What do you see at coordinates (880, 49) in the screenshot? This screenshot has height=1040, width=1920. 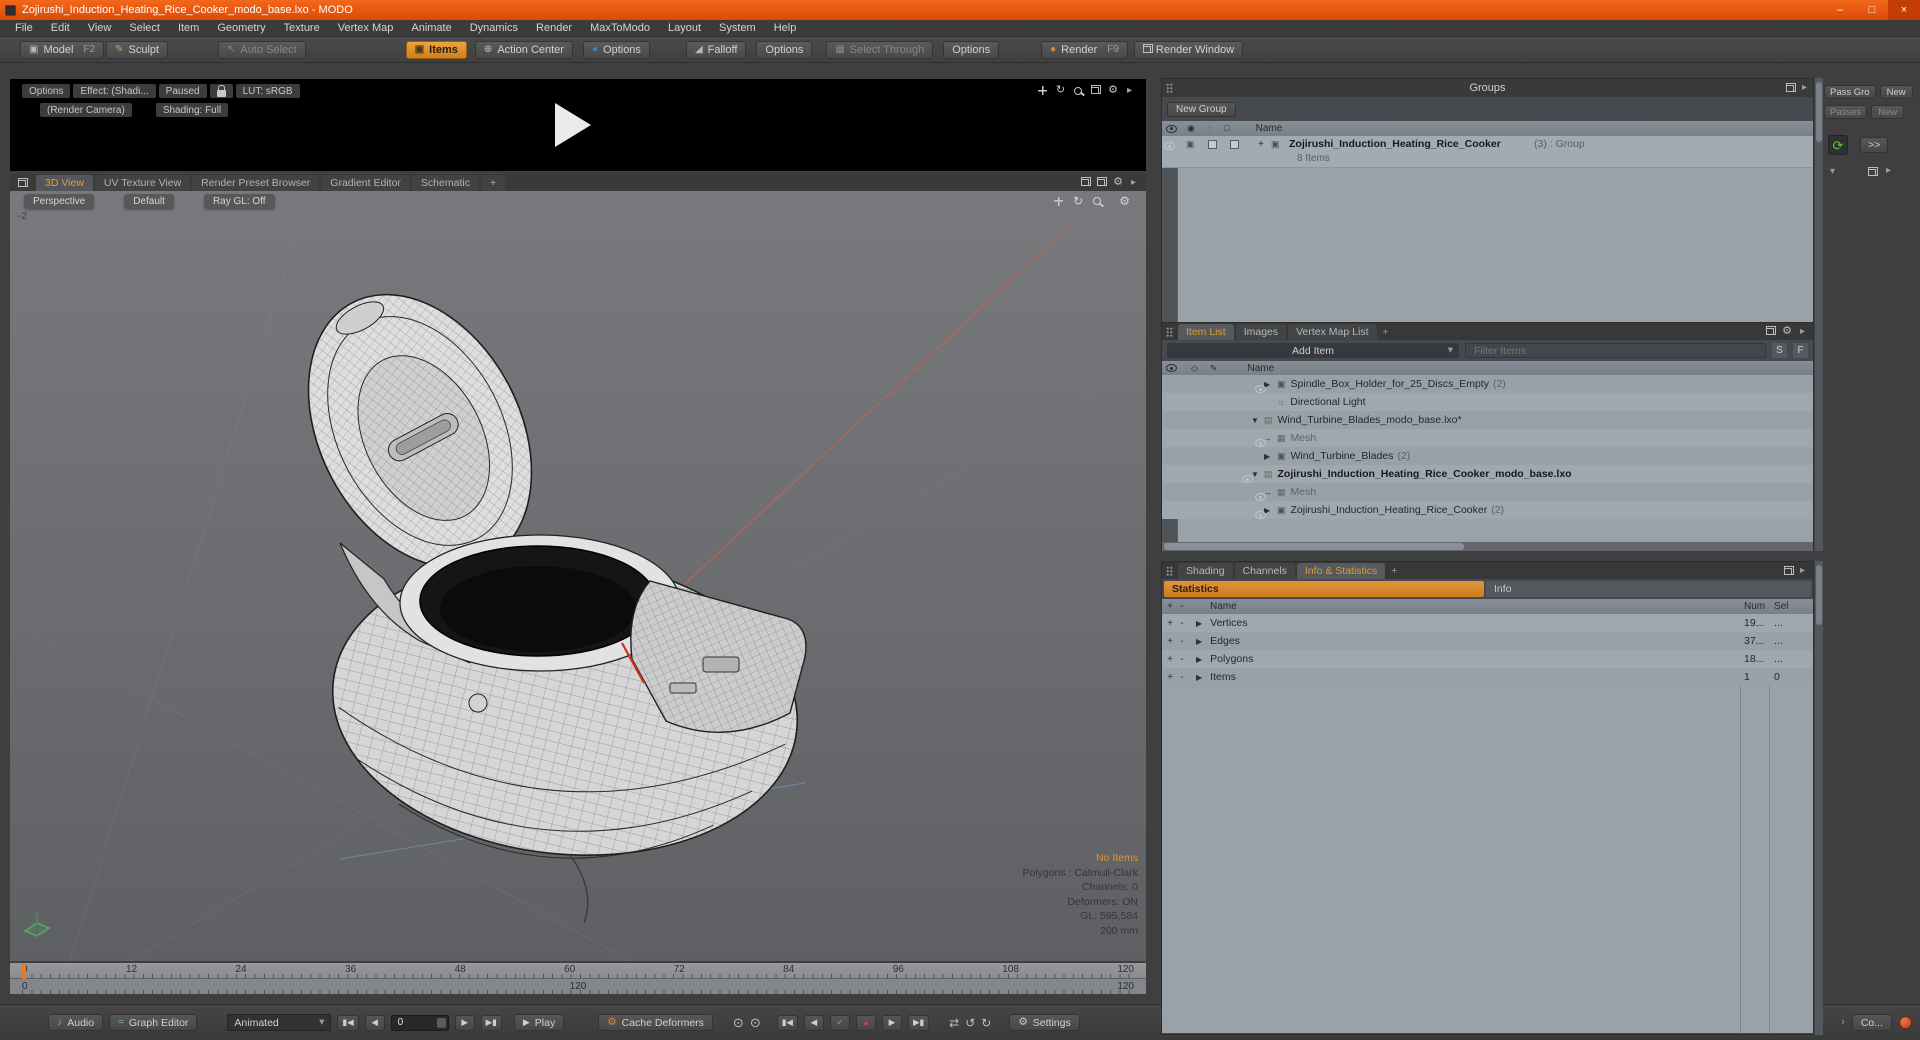 I see `select-through-button: ▦ Select Through` at bounding box center [880, 49].